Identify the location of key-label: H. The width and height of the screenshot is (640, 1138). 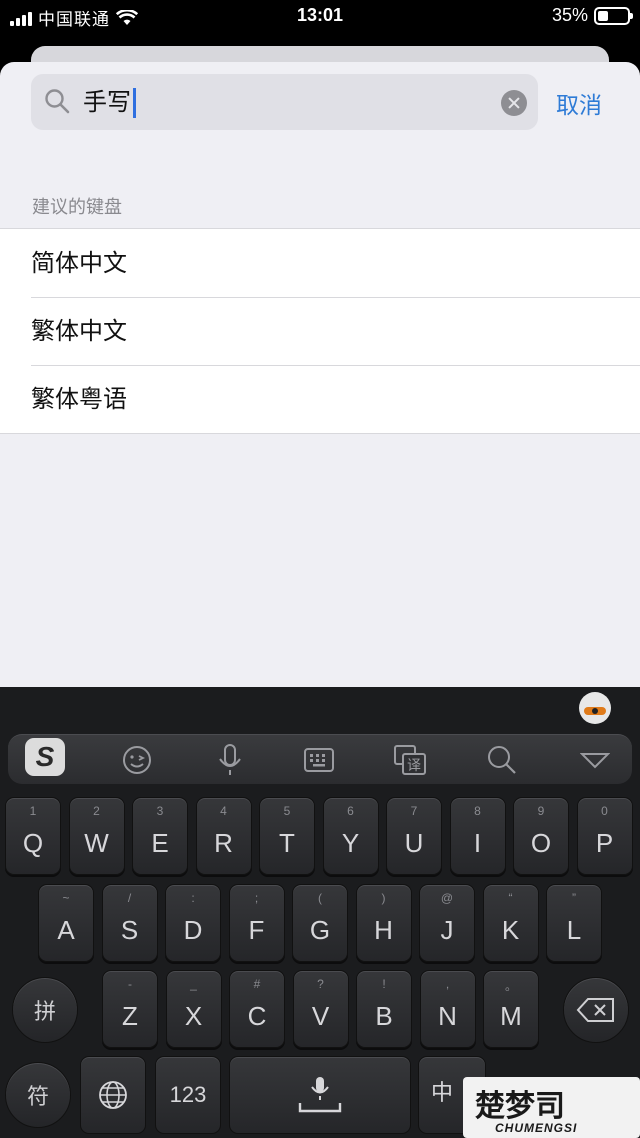
(383, 930).